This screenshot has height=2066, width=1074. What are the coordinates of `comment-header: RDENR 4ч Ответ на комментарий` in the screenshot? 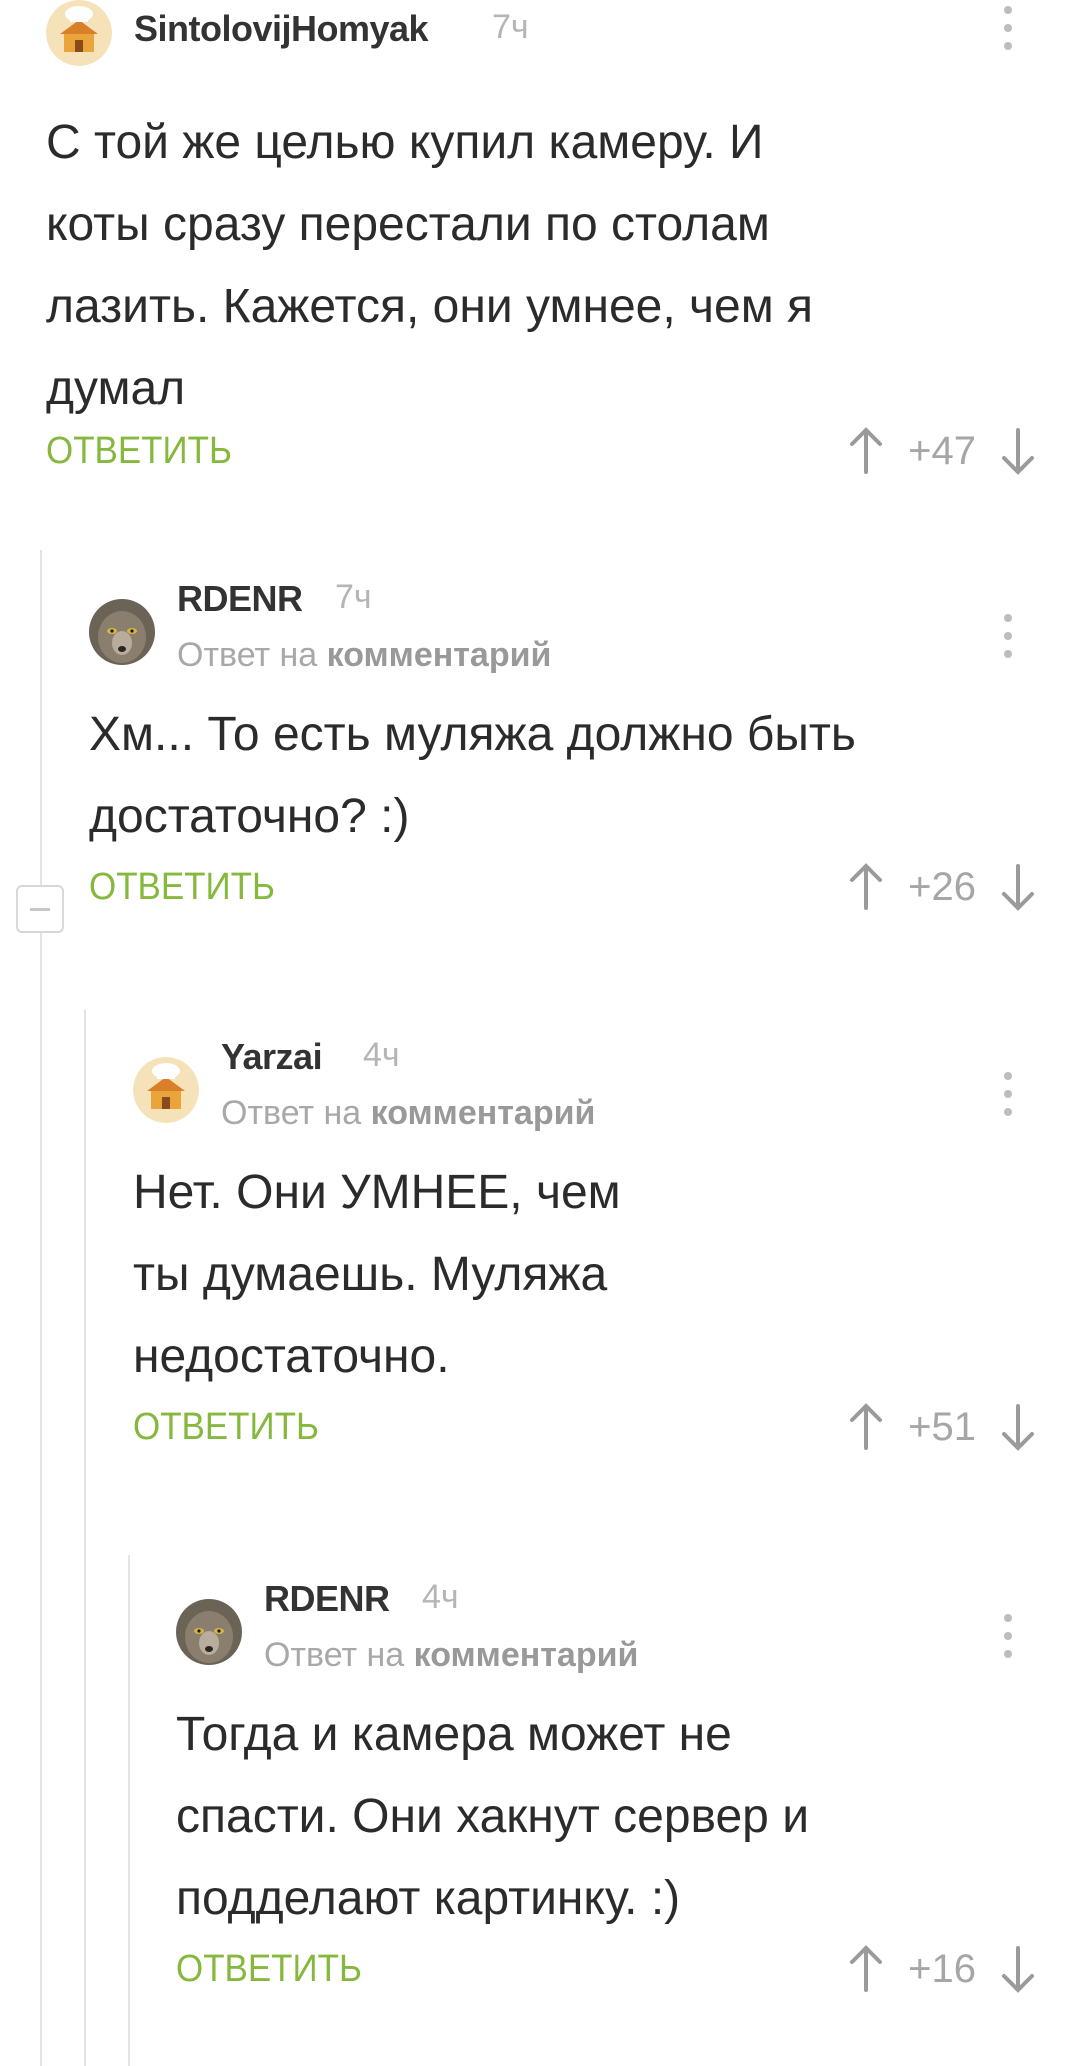 It's located at (625, 1632).